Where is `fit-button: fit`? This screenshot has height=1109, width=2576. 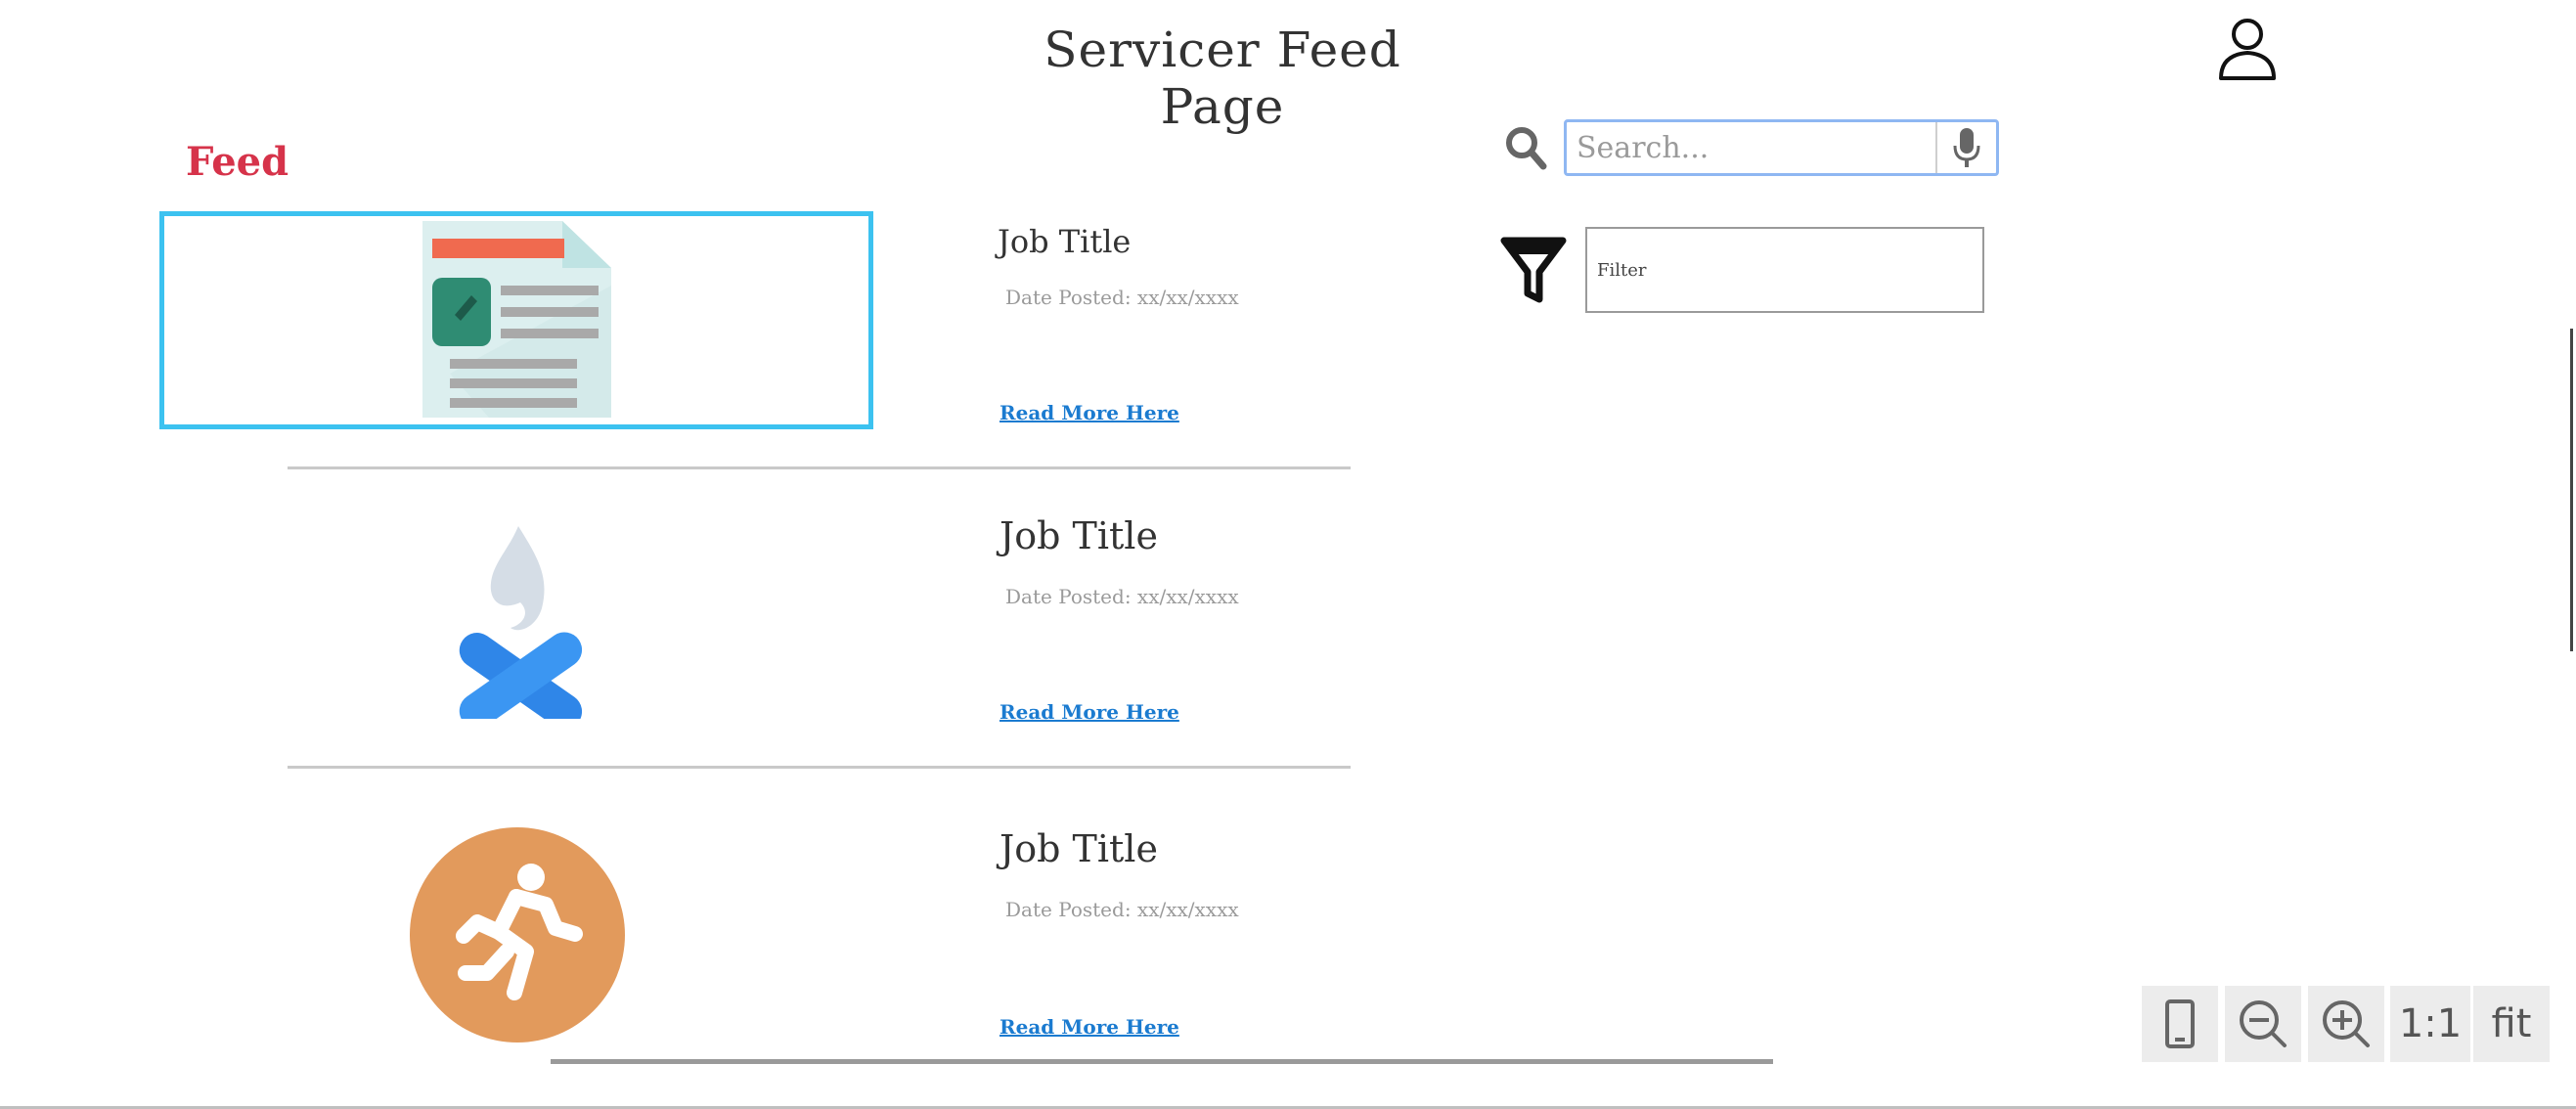
fit-button: fit is located at coordinates (2511, 1024).